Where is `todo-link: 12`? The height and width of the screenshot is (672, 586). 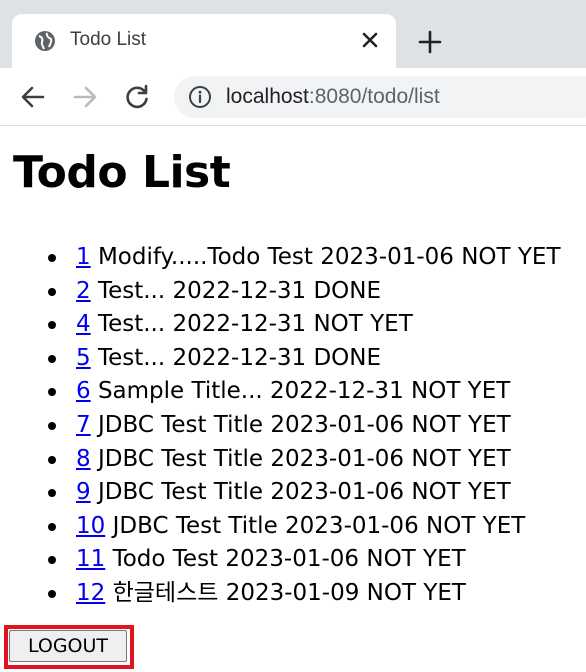
todo-link: 12 is located at coordinates (90, 593).